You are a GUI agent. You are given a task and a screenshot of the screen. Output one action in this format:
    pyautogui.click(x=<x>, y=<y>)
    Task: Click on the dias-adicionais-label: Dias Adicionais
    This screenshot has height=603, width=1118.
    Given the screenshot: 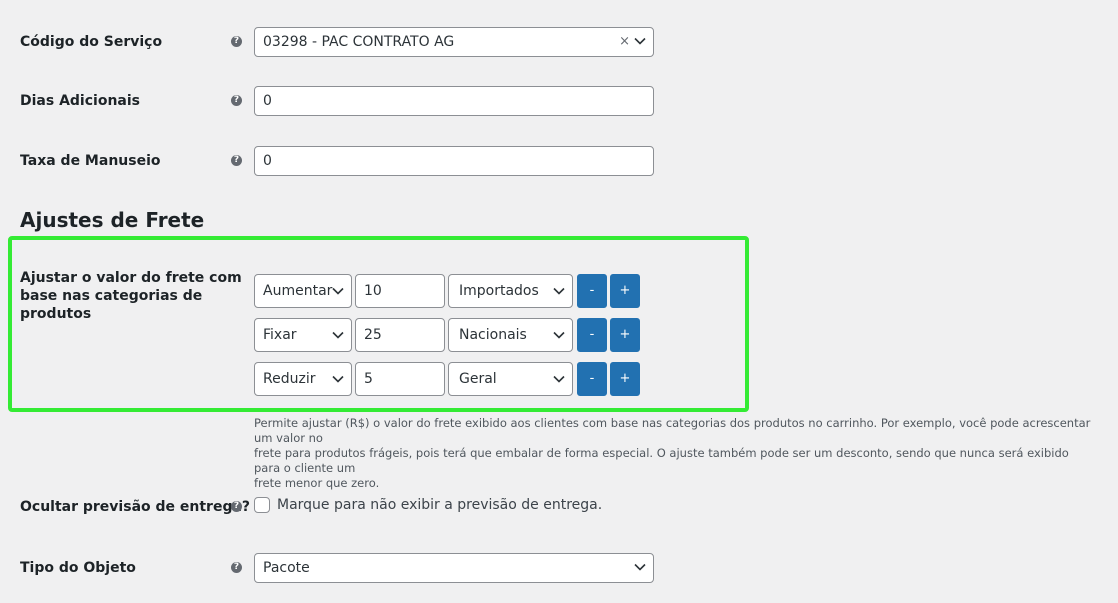 What is the action you would take?
    pyautogui.click(x=80, y=101)
    